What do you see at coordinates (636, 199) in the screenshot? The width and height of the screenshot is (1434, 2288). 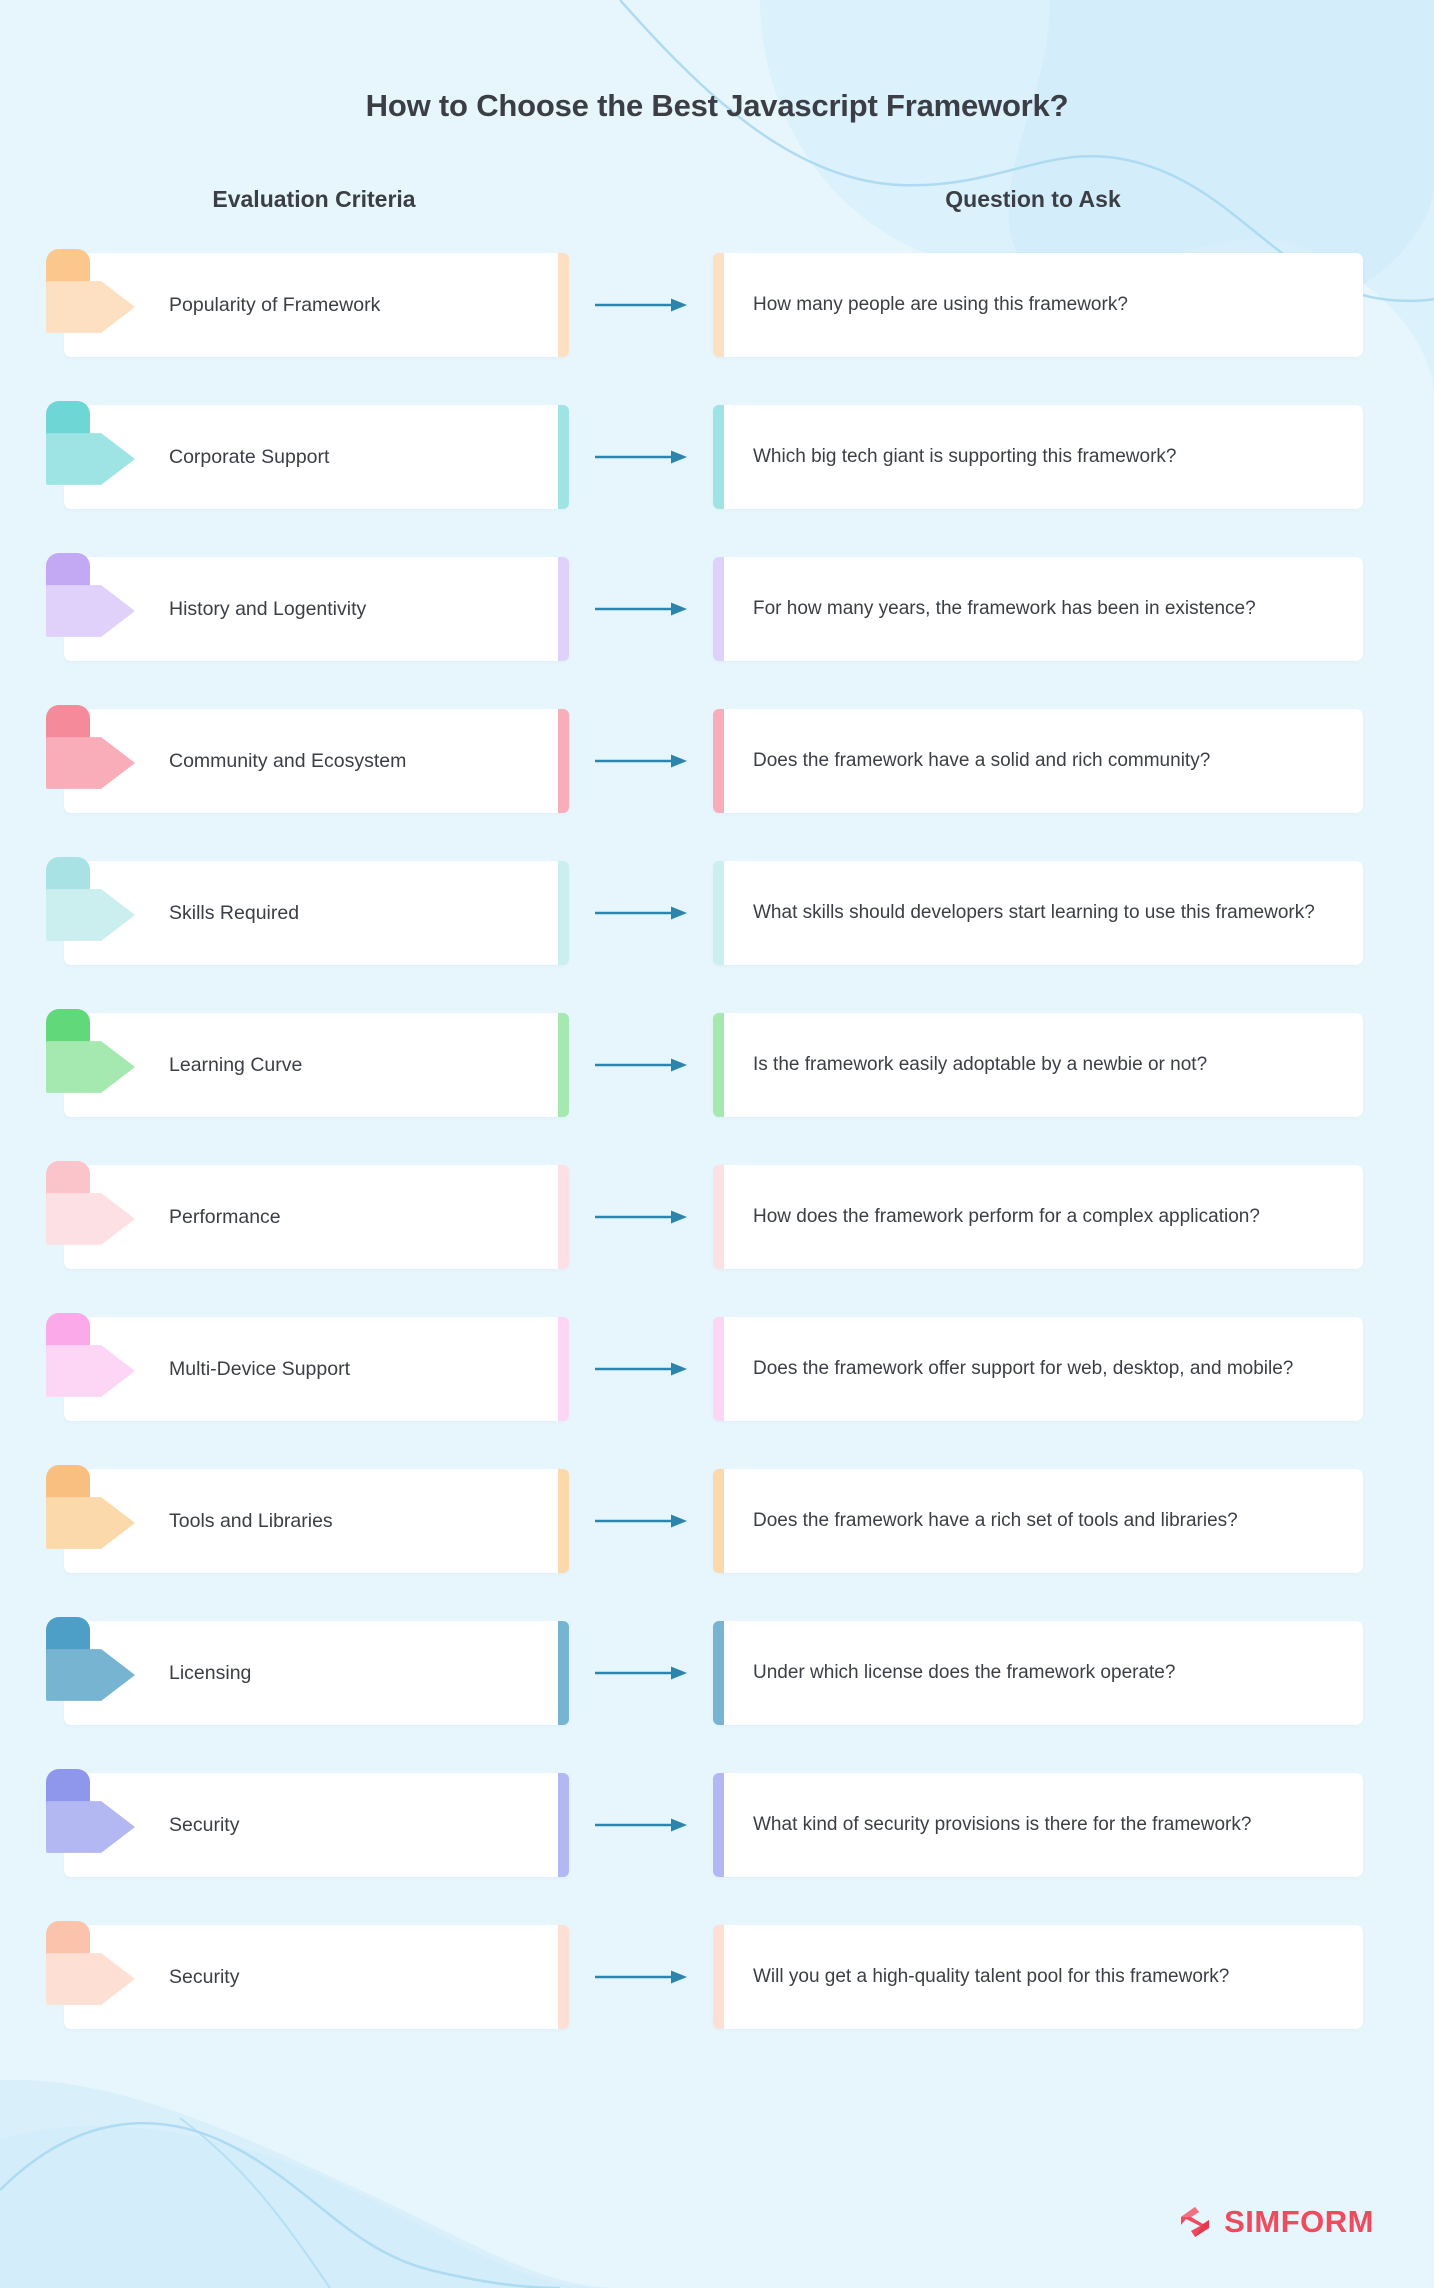 I see `header-spacer` at bounding box center [636, 199].